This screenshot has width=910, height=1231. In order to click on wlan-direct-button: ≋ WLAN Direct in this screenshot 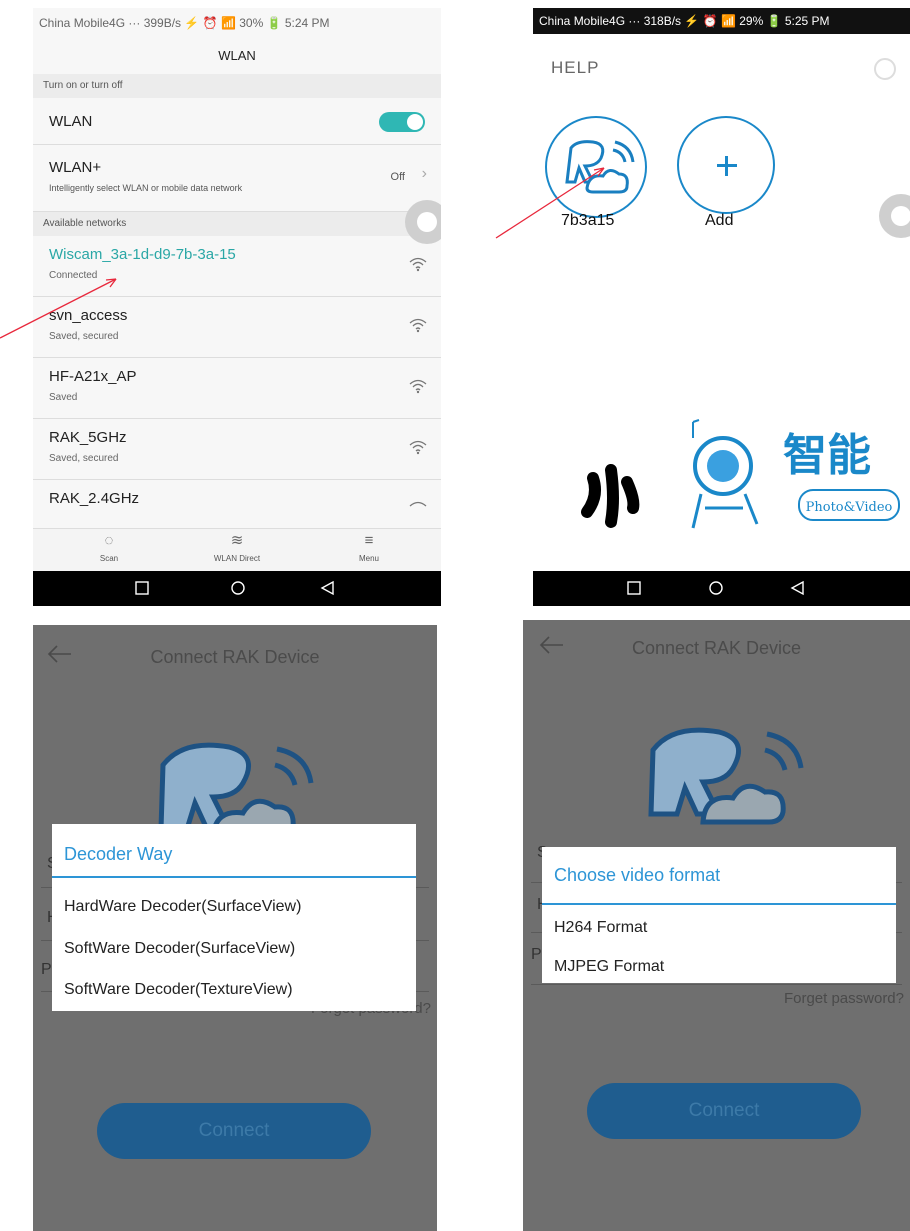, I will do `click(237, 546)`.